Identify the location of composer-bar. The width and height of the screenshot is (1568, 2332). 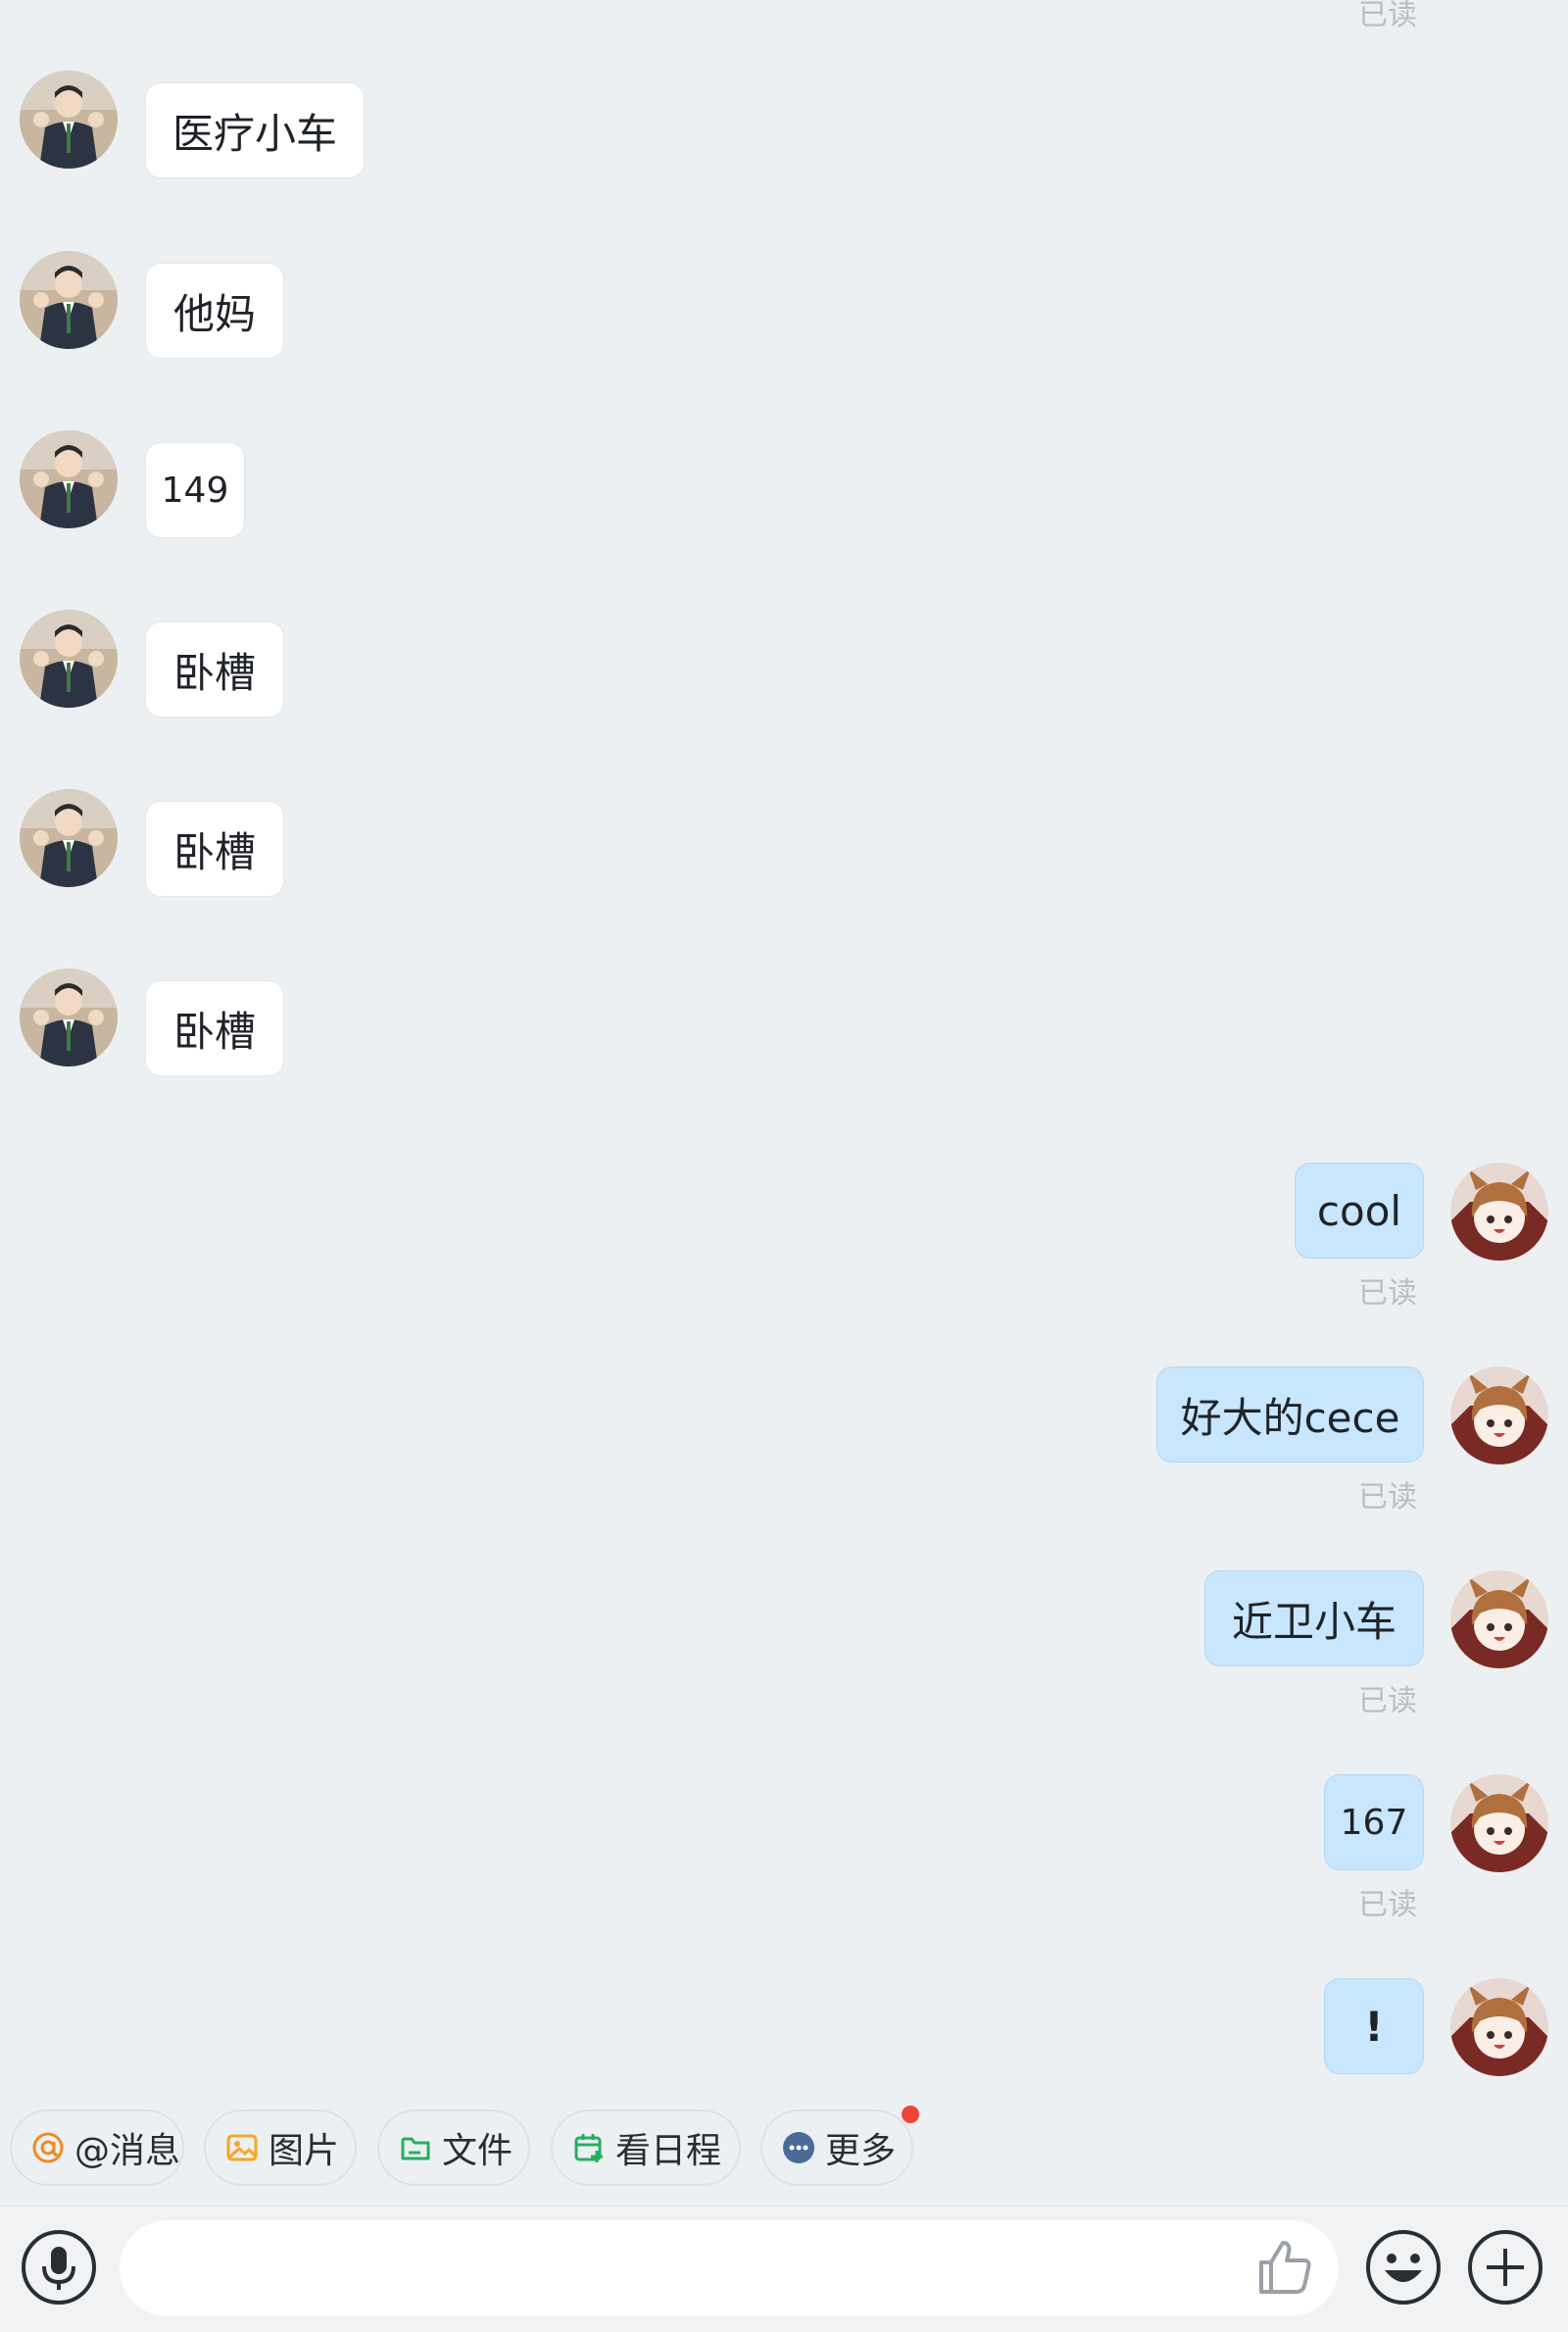
(784, 2269).